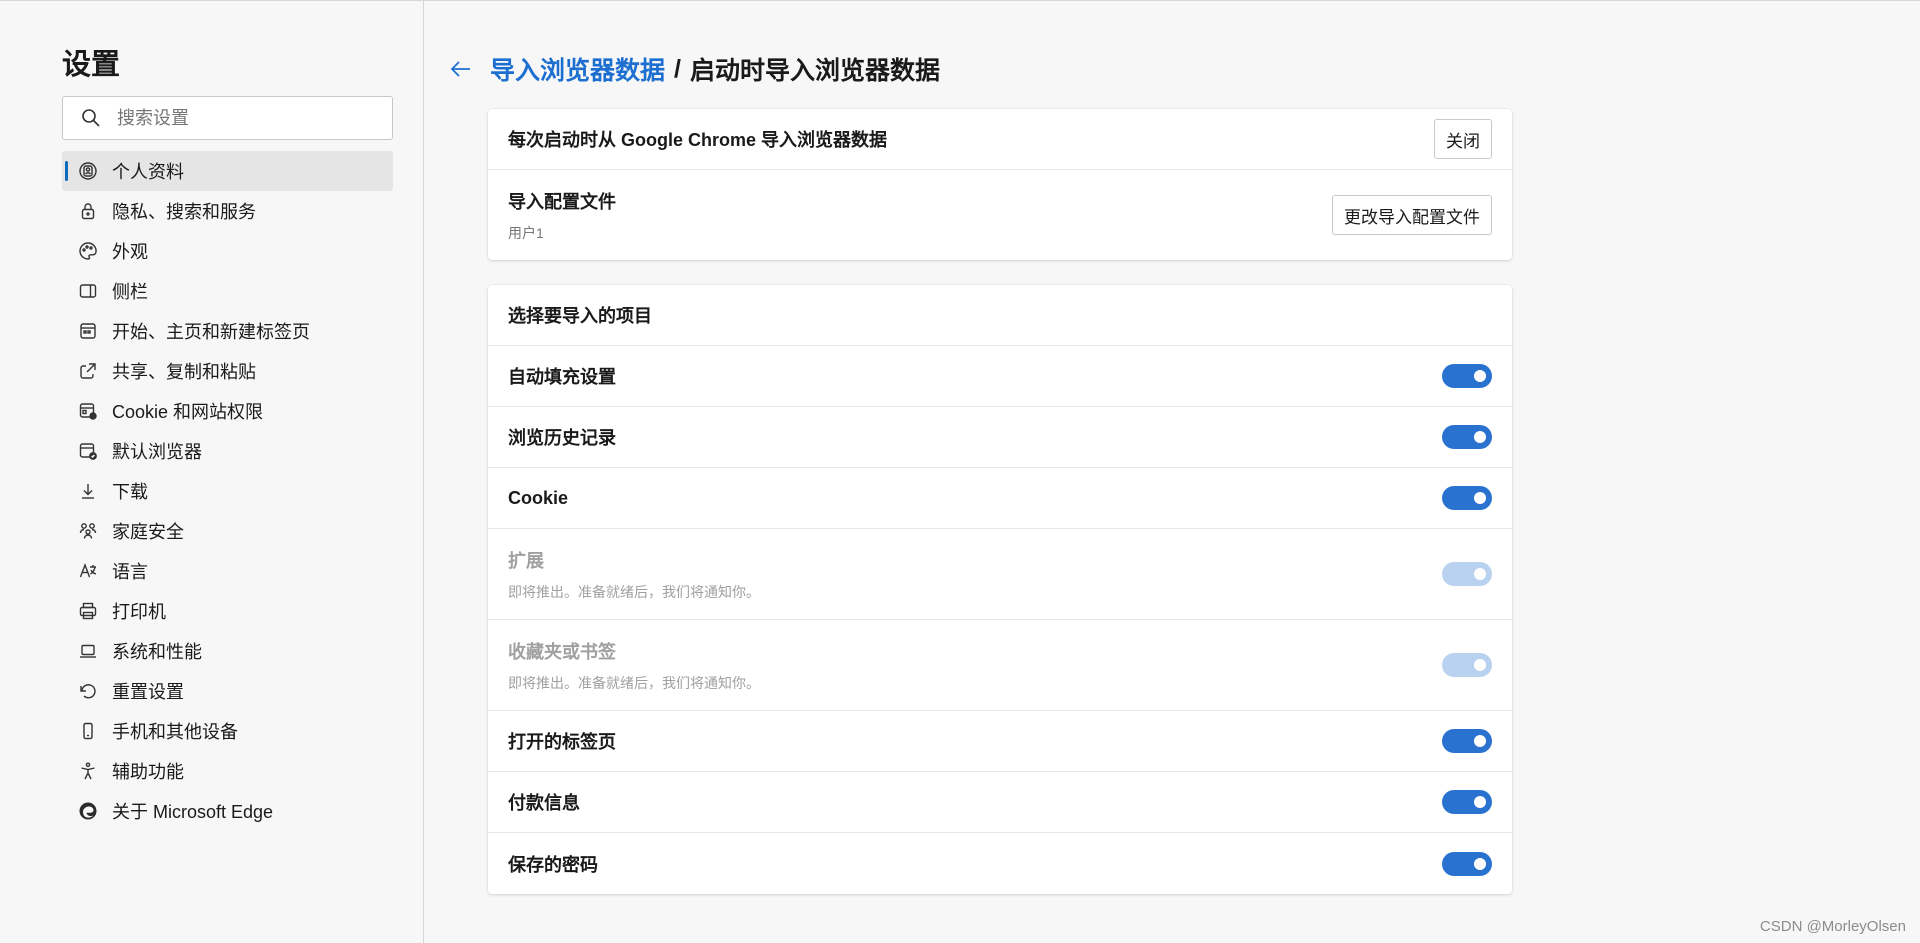 This screenshot has width=1920, height=943. Describe the element at coordinates (130, 572) in the screenshot. I see `sidebar-item-label: 语言` at that location.